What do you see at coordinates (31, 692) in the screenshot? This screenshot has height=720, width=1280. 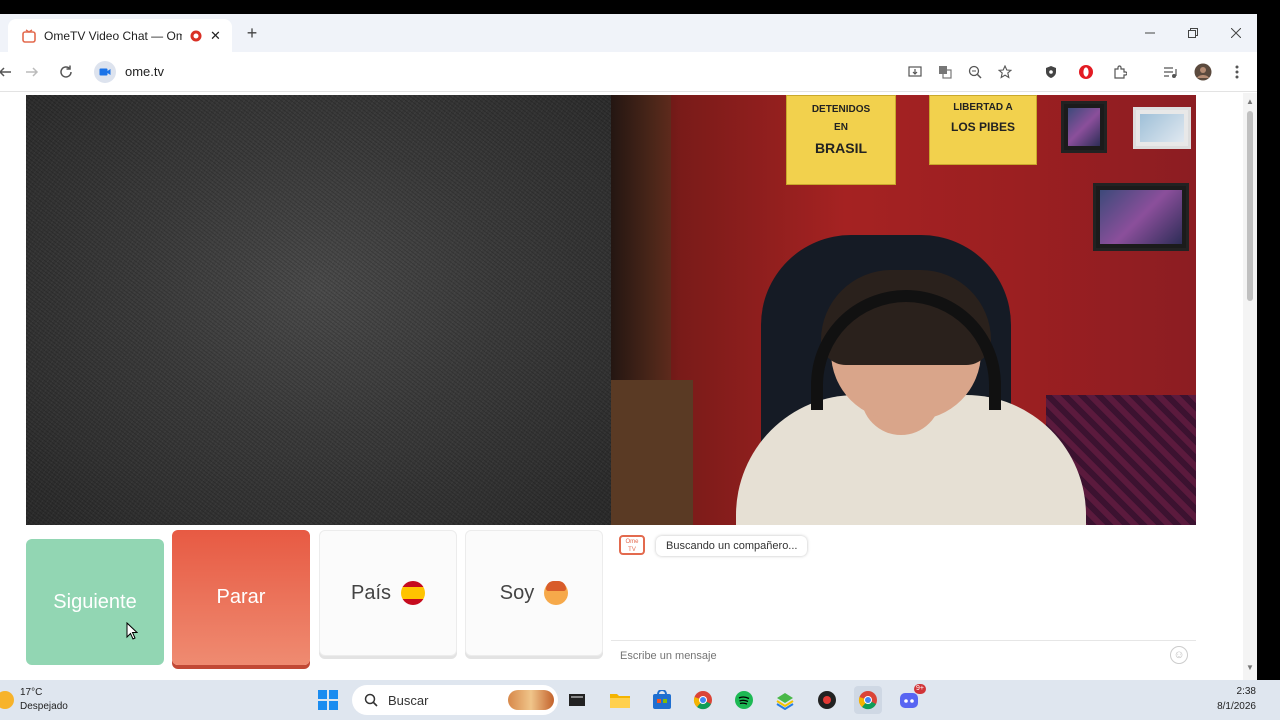 I see `weather-temp: 17°C` at bounding box center [31, 692].